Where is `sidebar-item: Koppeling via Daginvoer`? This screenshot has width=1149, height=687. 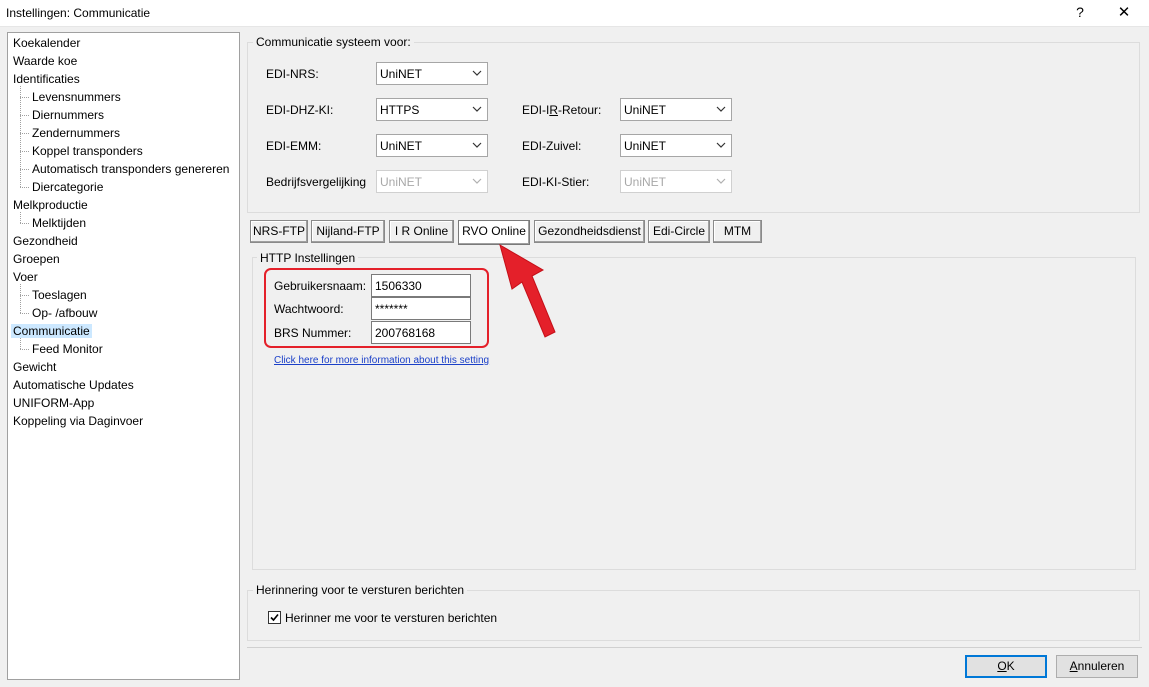 sidebar-item: Koppeling via Daginvoer is located at coordinates (78, 421).